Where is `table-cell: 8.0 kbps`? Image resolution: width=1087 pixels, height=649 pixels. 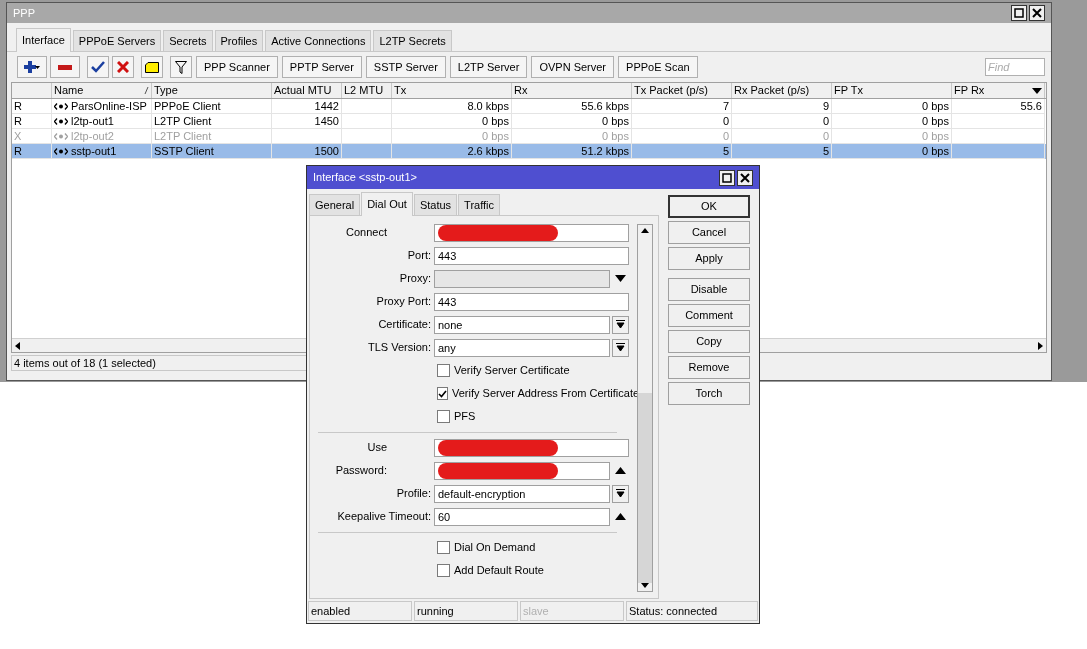 table-cell: 8.0 kbps is located at coordinates (488, 106).